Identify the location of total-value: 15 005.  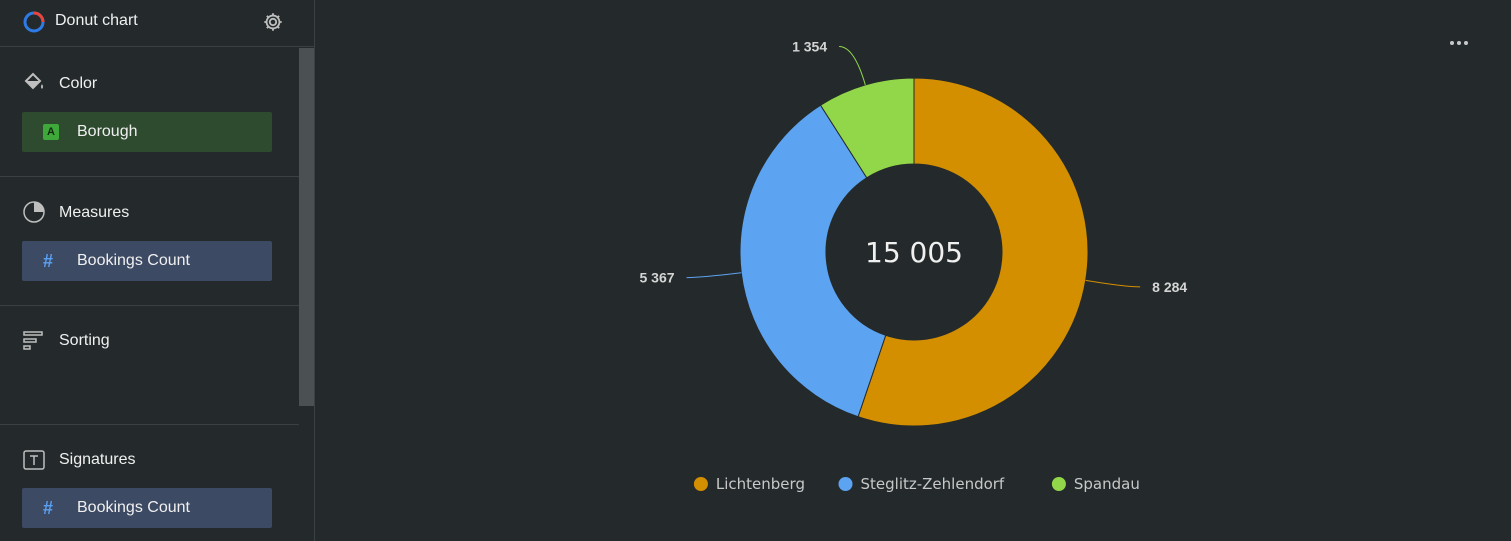
(914, 252).